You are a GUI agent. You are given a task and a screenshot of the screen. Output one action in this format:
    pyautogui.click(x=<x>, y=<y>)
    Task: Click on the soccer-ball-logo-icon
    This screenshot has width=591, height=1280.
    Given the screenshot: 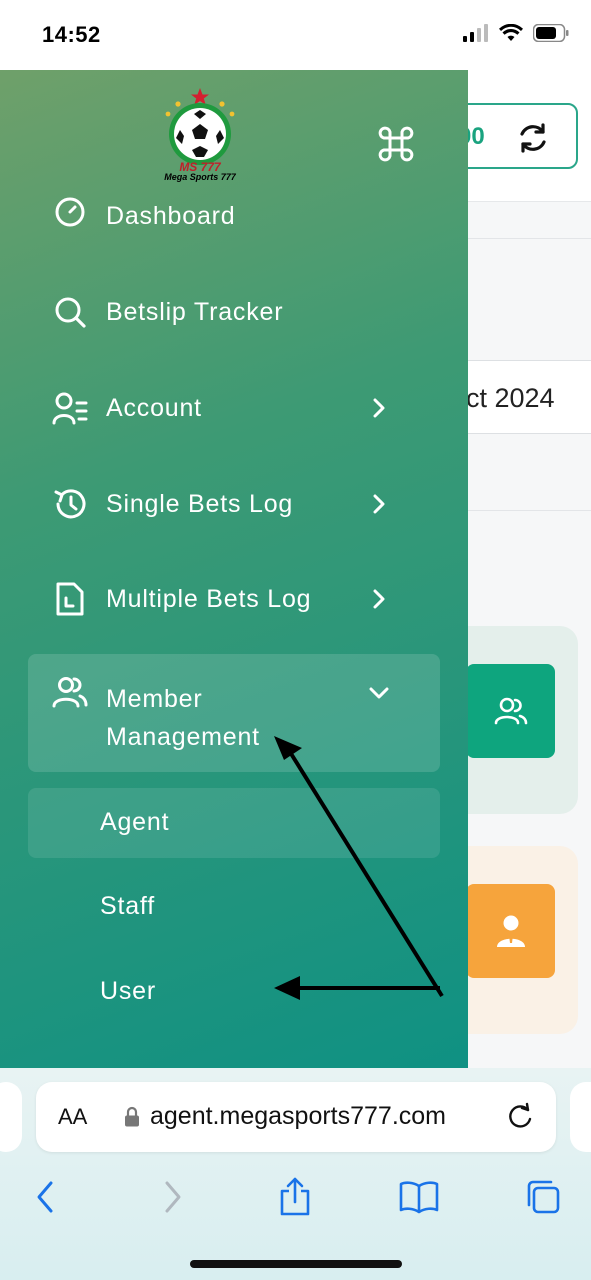 What is the action you would take?
    pyautogui.click(x=200, y=126)
    